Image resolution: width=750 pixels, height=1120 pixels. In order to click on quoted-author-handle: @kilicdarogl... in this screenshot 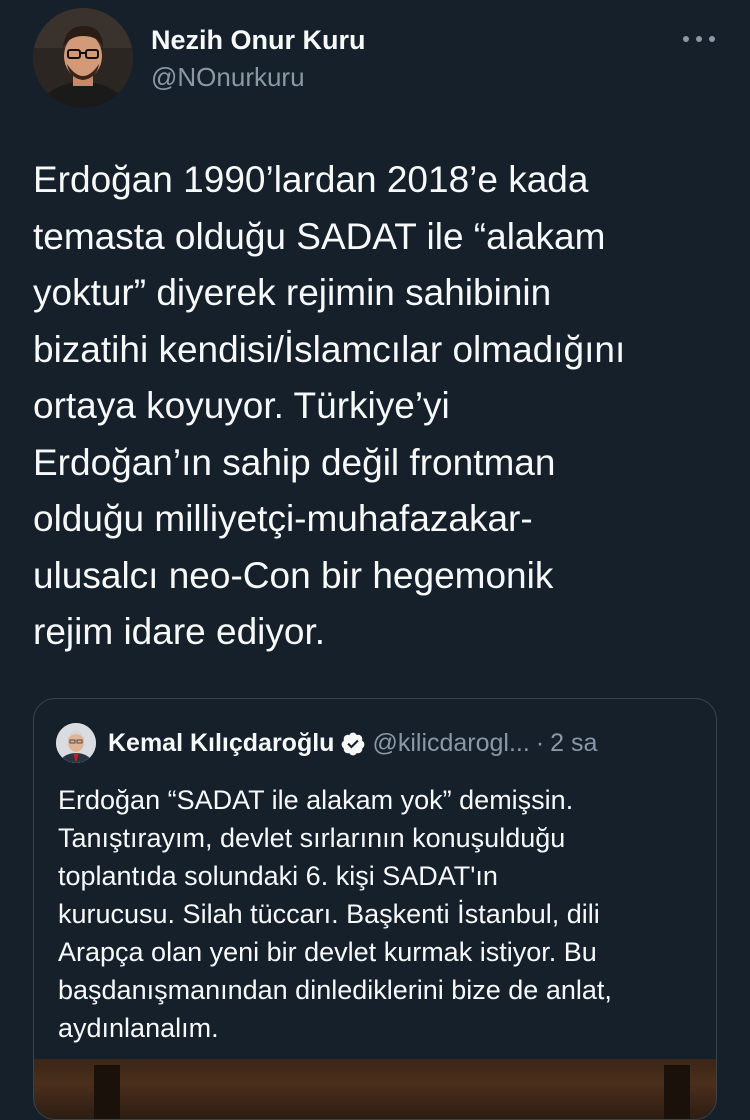, I will do `click(450, 743)`.